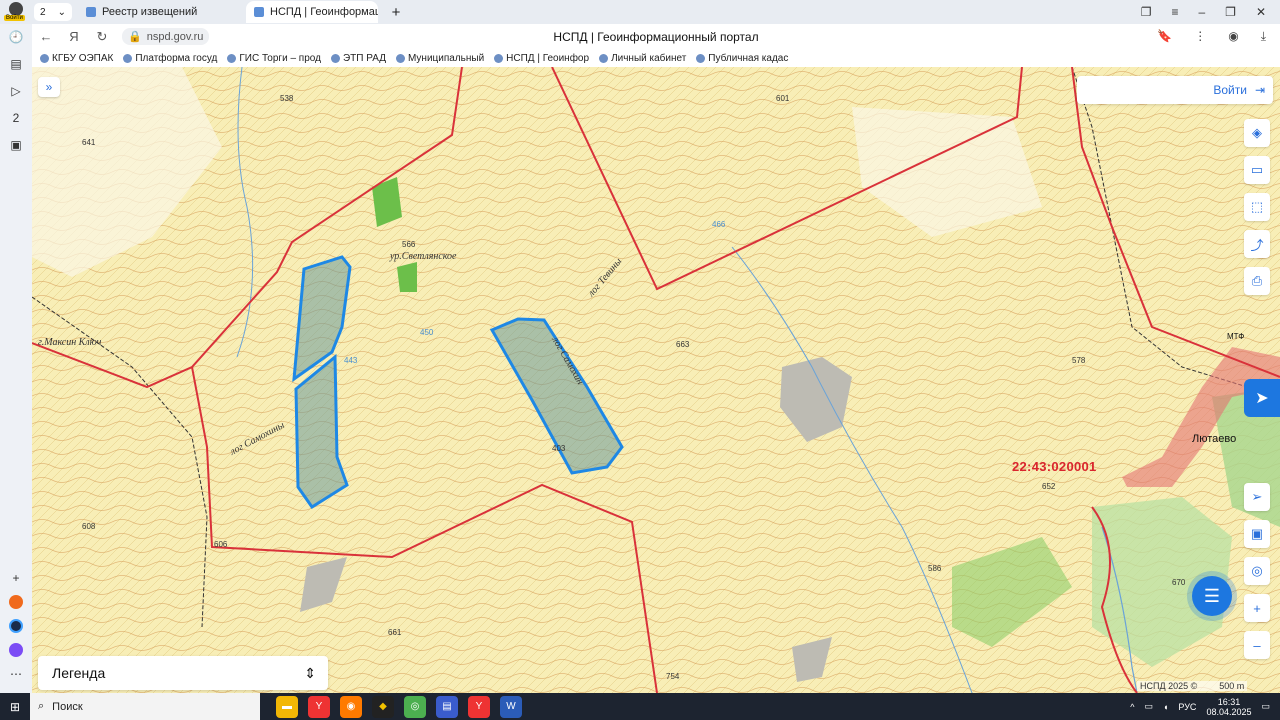 The image size is (1280, 720). What do you see at coordinates (74, 36) in the screenshot?
I see `yandex-icon: Я` at bounding box center [74, 36].